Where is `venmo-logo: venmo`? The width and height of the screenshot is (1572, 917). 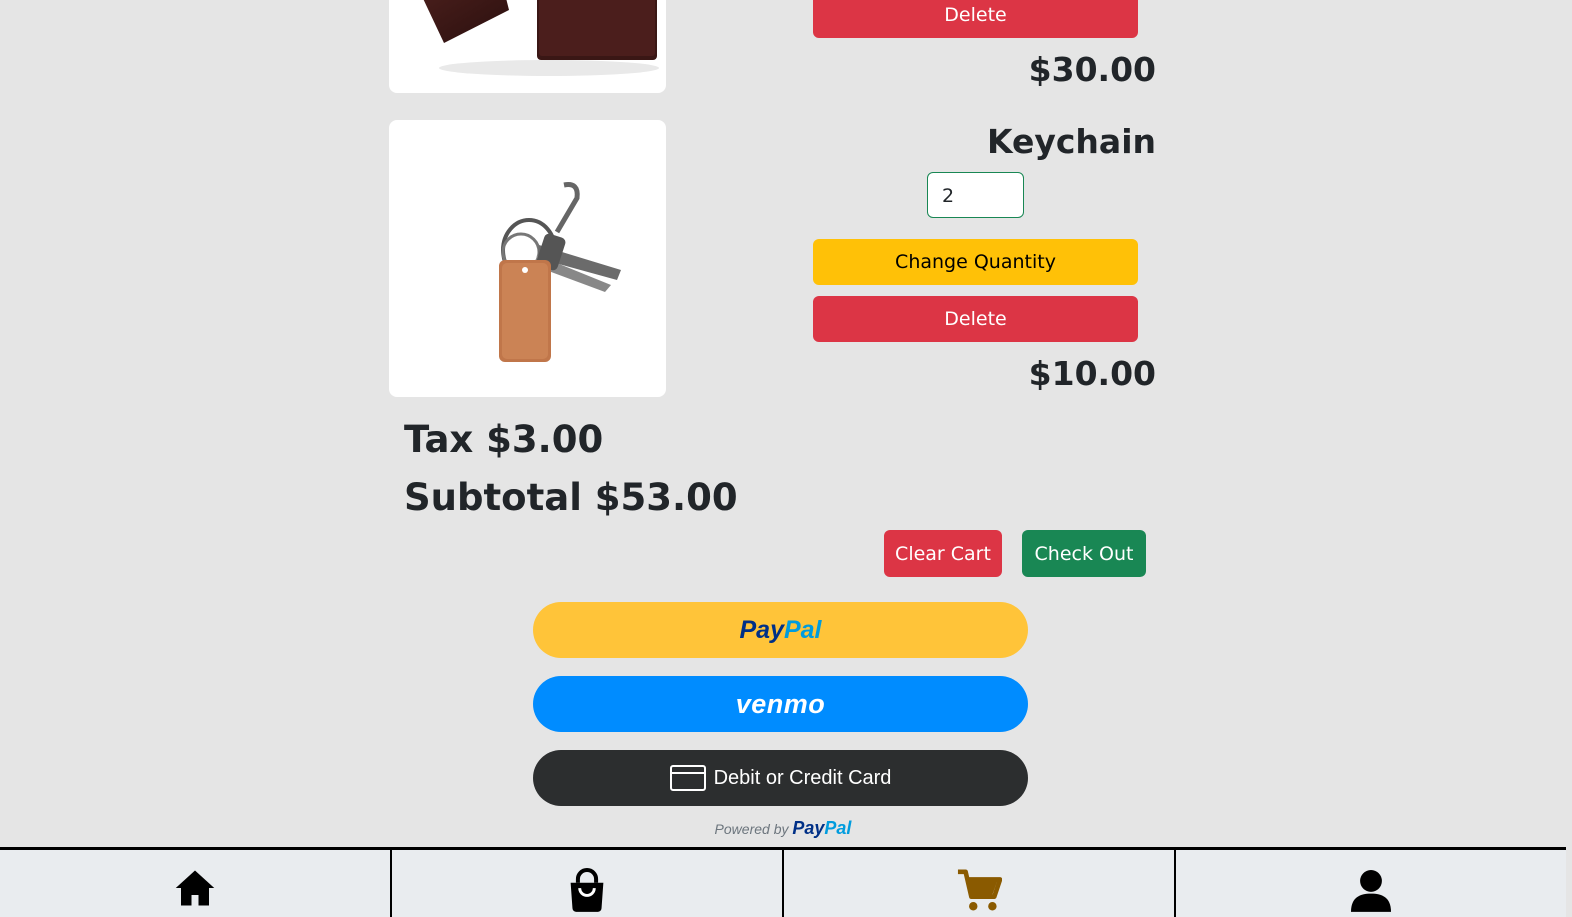
venmo-logo: venmo is located at coordinates (780, 703).